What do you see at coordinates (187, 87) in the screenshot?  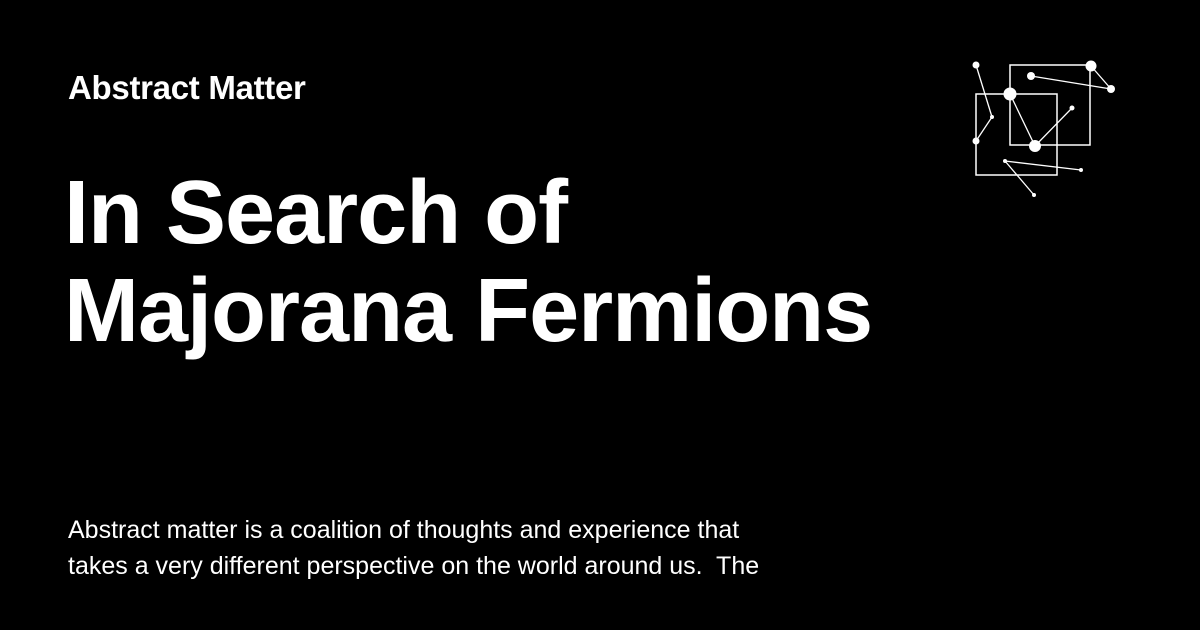 I see `site-name: Abstract Matter` at bounding box center [187, 87].